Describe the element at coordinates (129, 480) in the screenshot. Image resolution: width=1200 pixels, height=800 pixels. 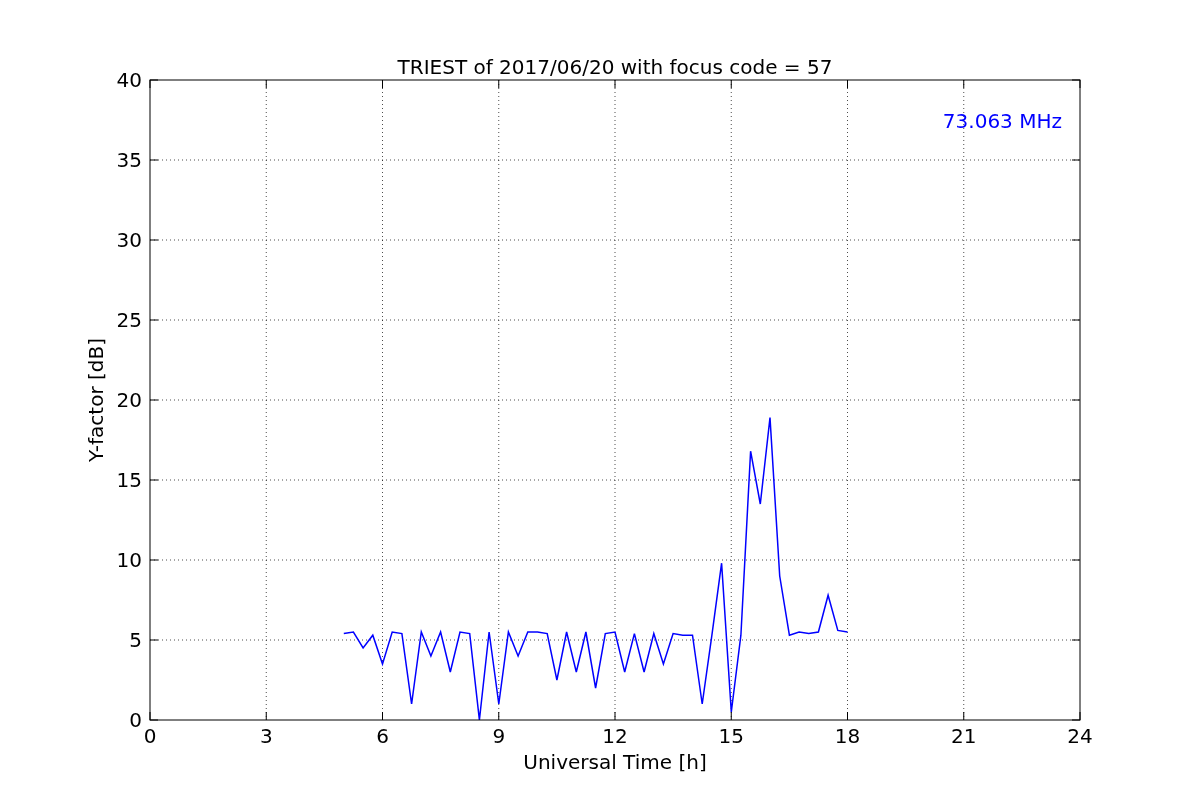
I see `y-tick-label: 15` at that location.